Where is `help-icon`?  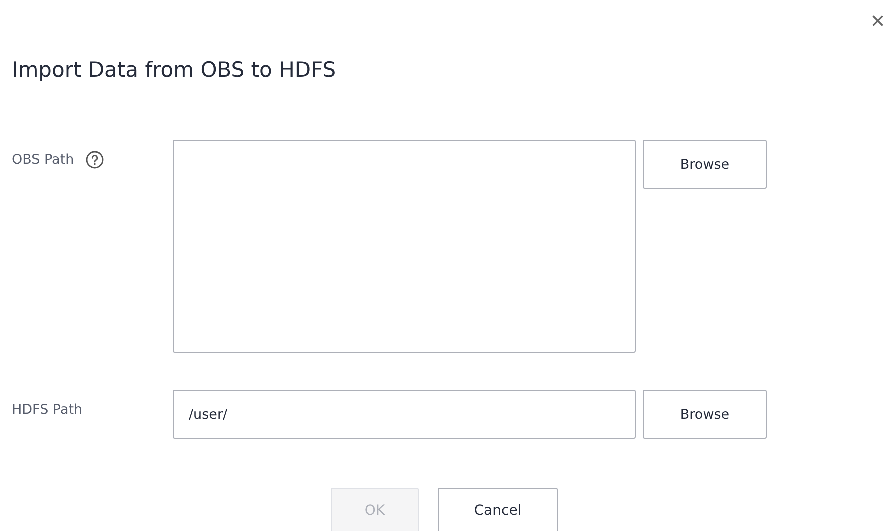 help-icon is located at coordinates (95, 160).